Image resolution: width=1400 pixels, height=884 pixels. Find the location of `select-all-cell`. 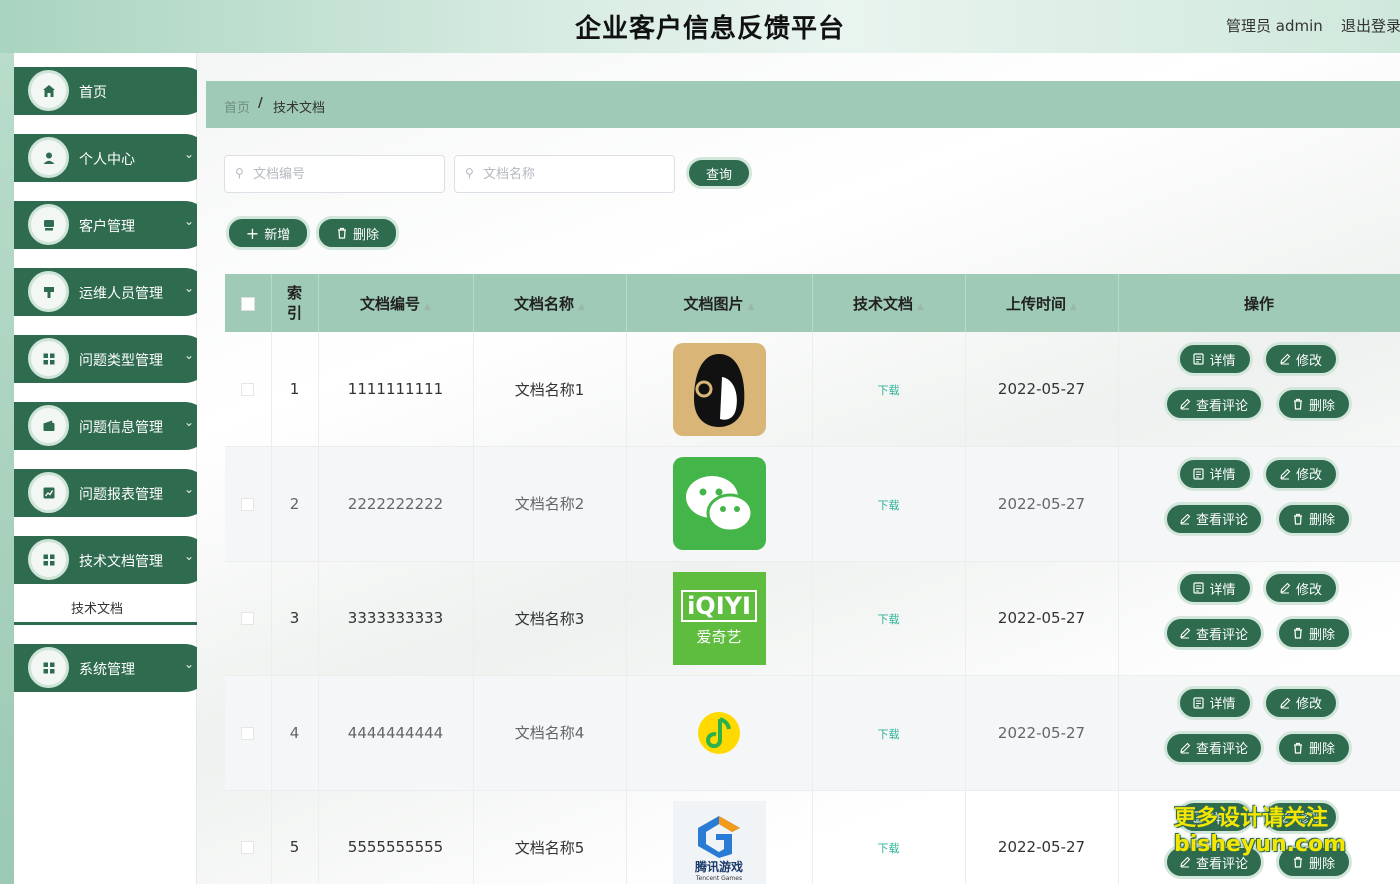

select-all-cell is located at coordinates (248, 303).